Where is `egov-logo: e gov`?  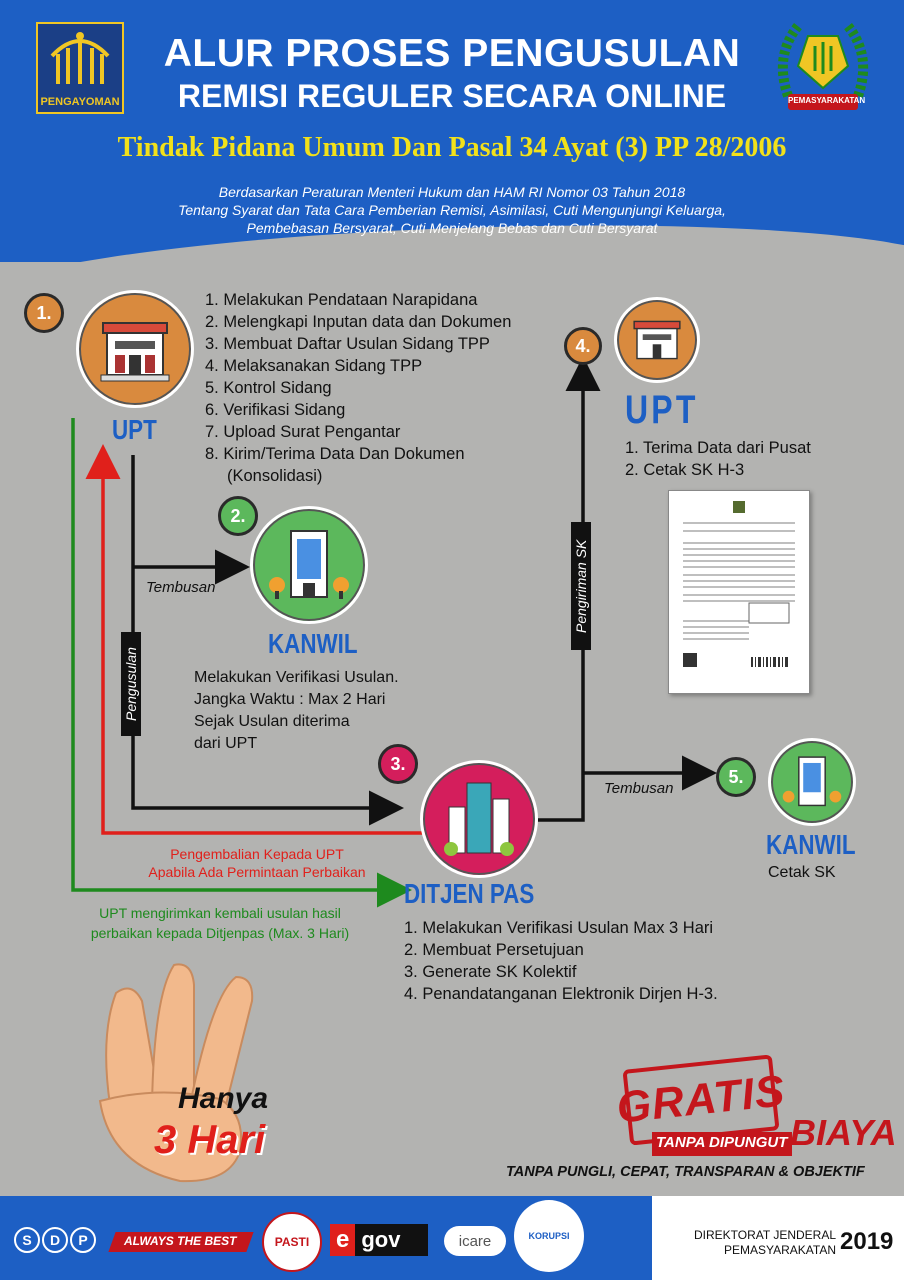
egov-logo: e gov is located at coordinates (379, 1240).